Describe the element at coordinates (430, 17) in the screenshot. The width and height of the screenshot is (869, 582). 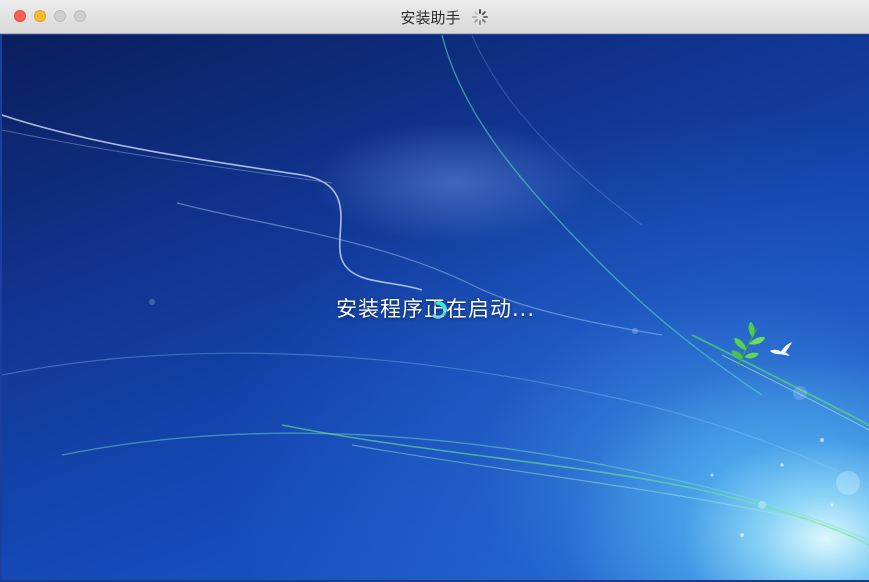
I see `window-title: 安装助手` at that location.